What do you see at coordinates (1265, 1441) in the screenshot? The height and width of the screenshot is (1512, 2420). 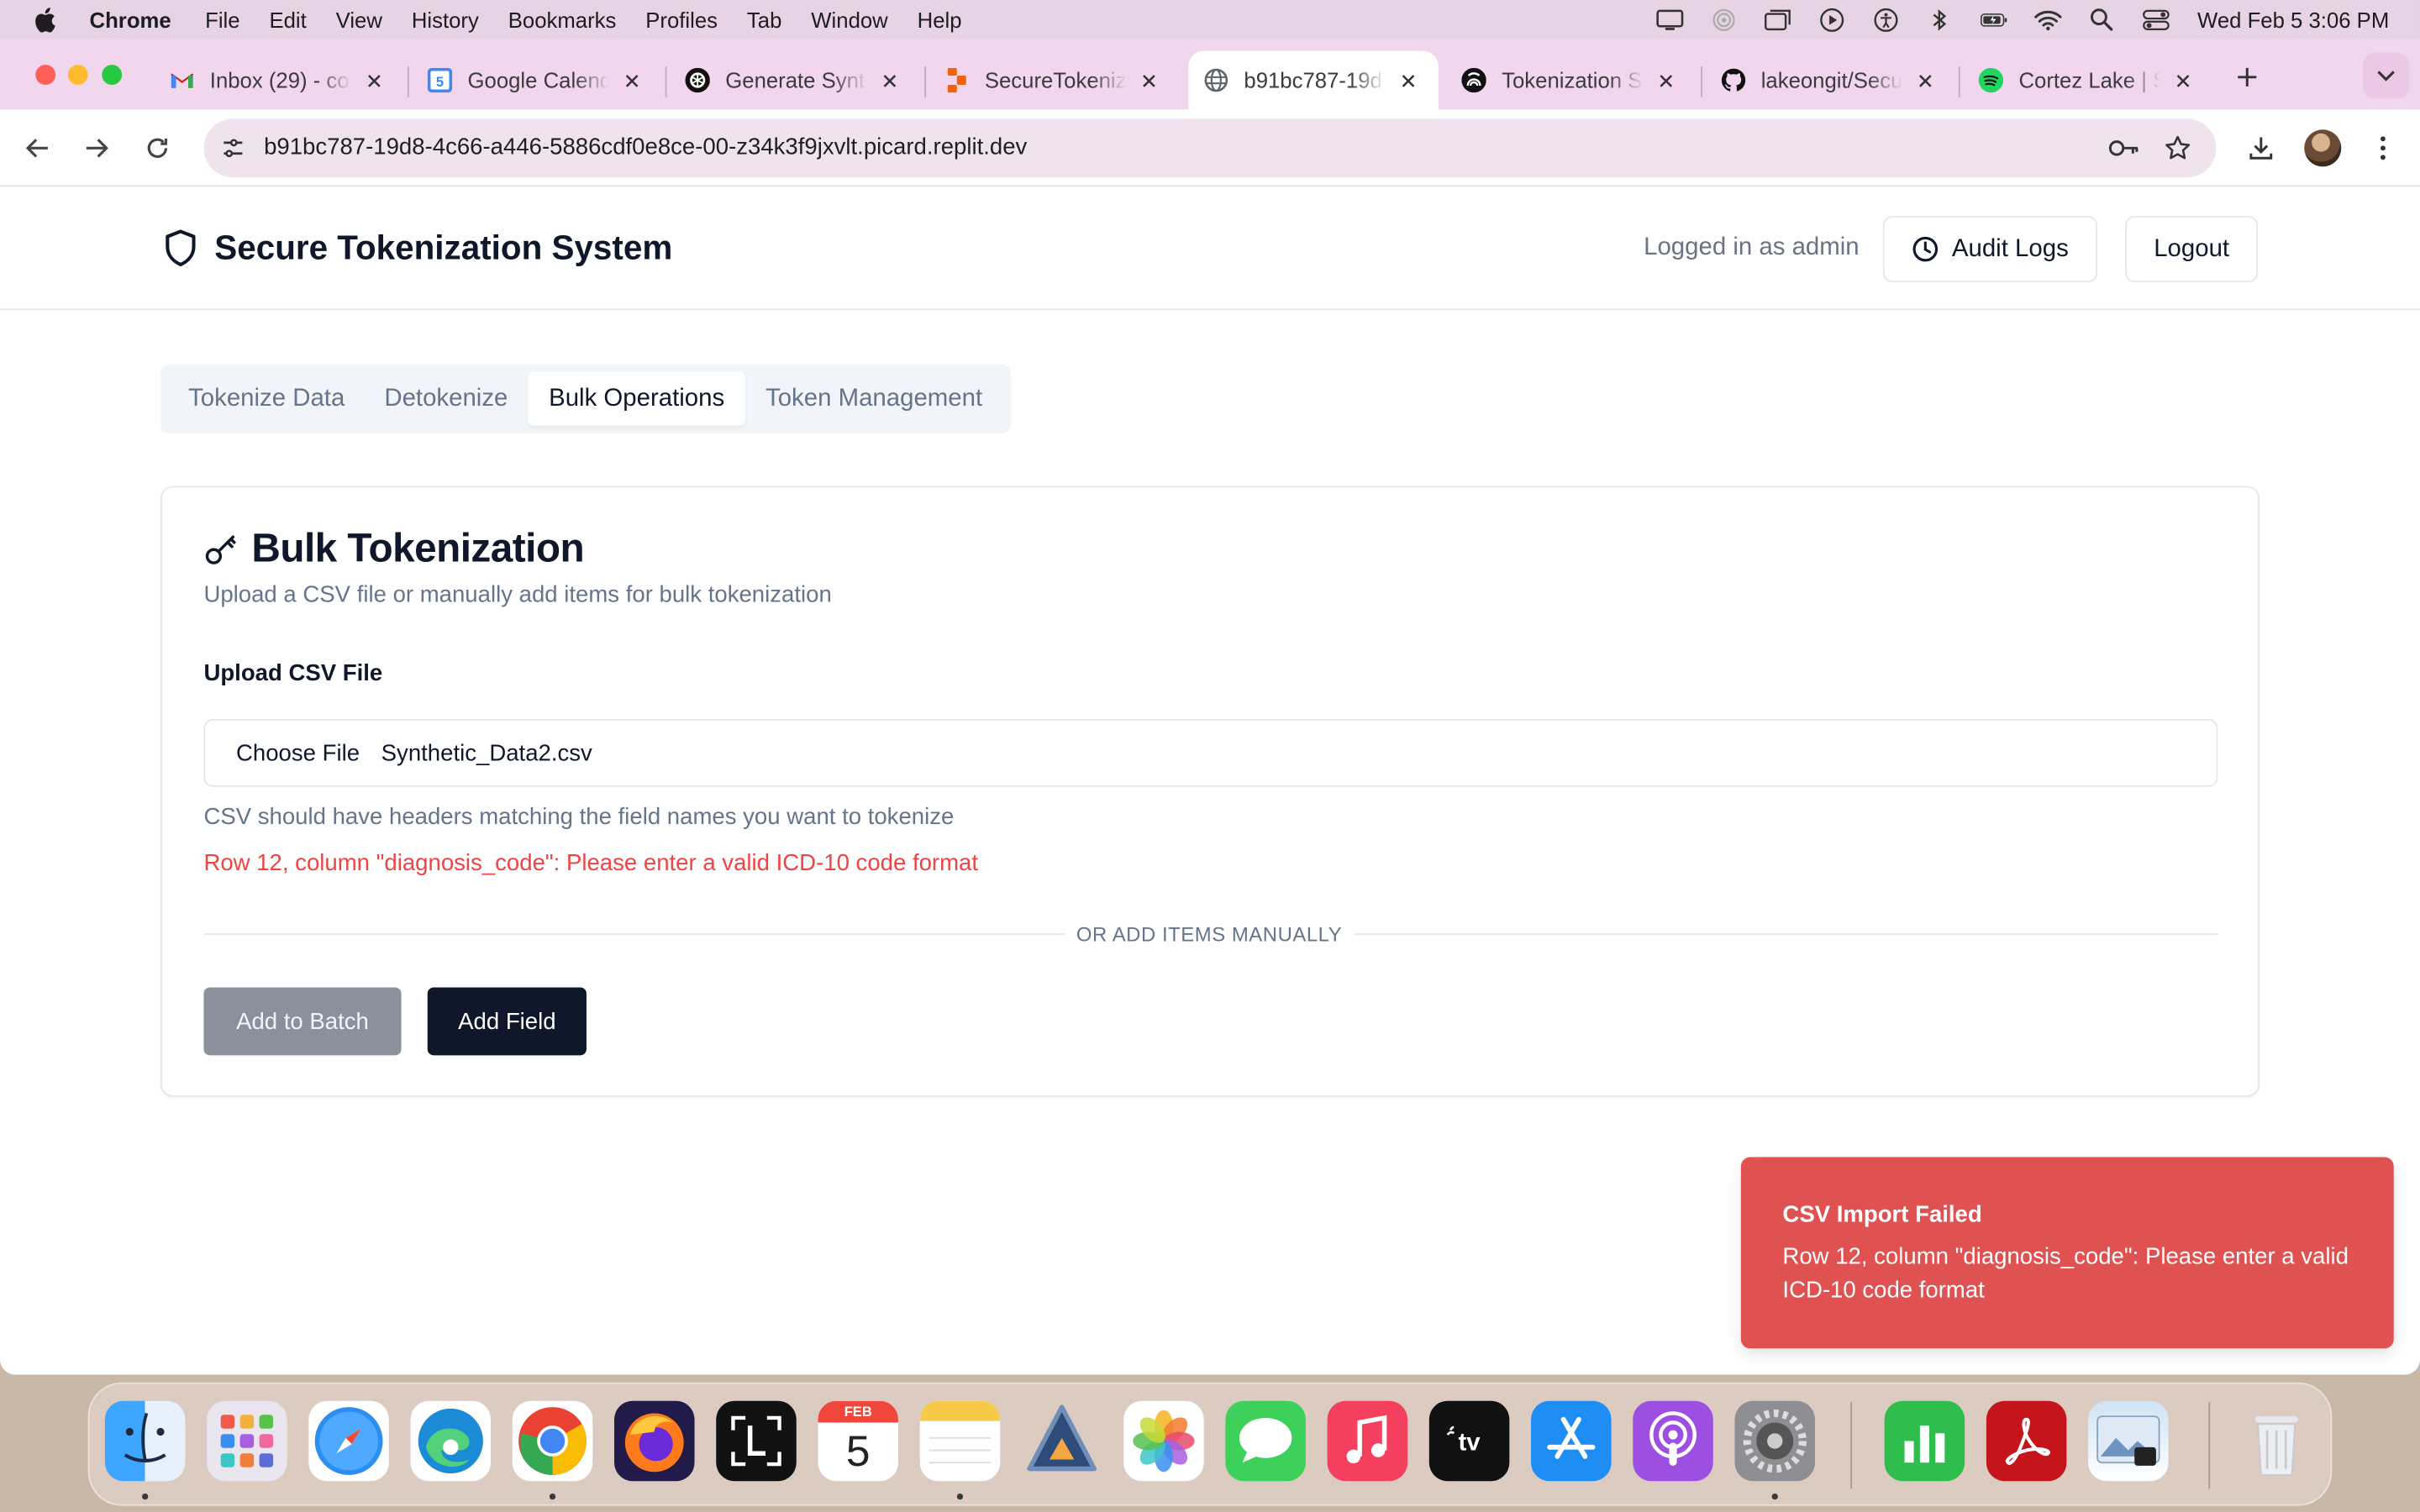 I see `messages-icon` at bounding box center [1265, 1441].